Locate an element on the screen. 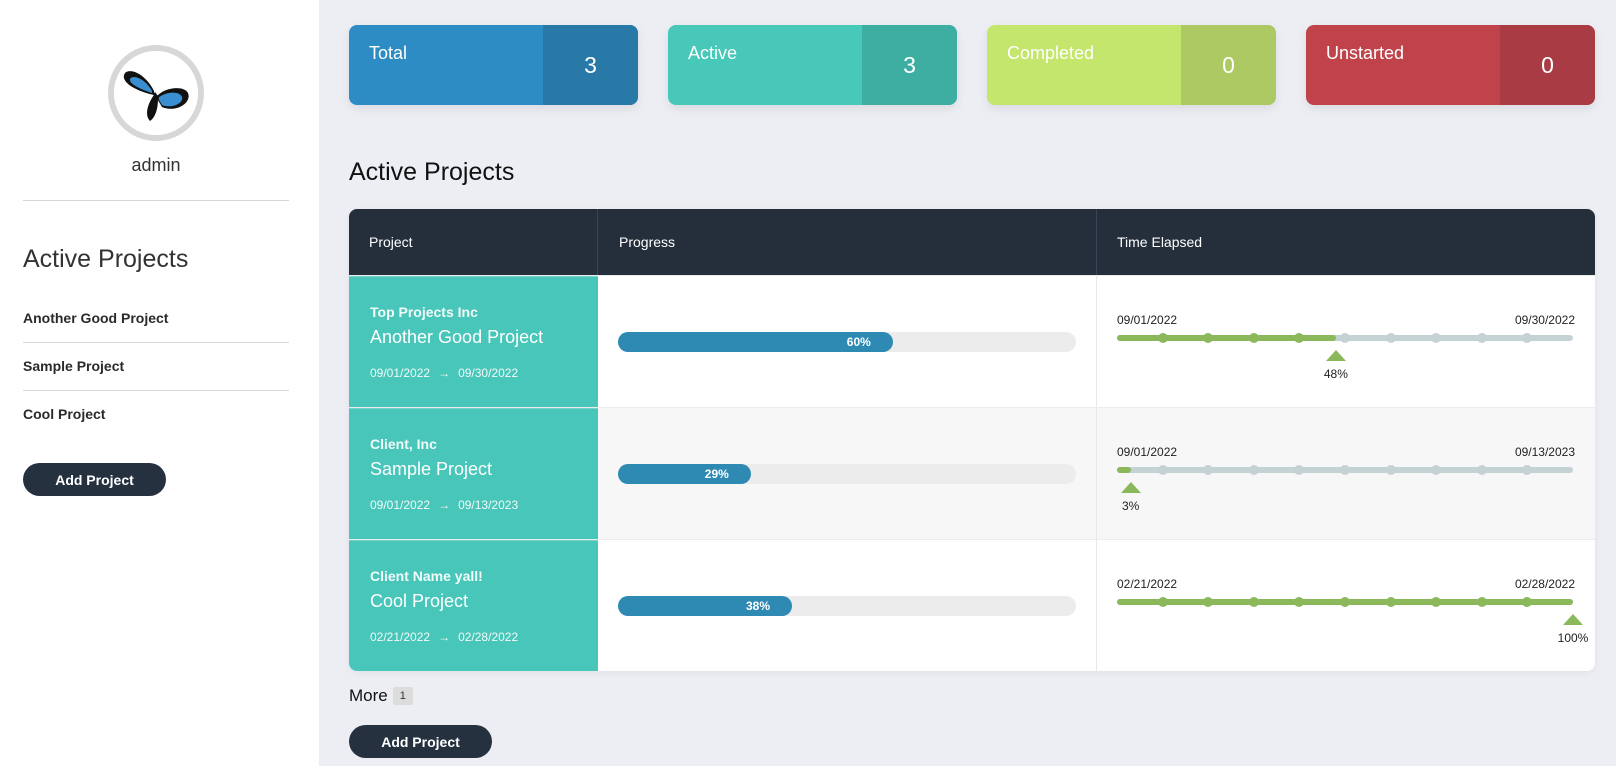  time-elapsed-cell: 02/21/2022 02/28/2022 100% is located at coordinates (1346, 605).